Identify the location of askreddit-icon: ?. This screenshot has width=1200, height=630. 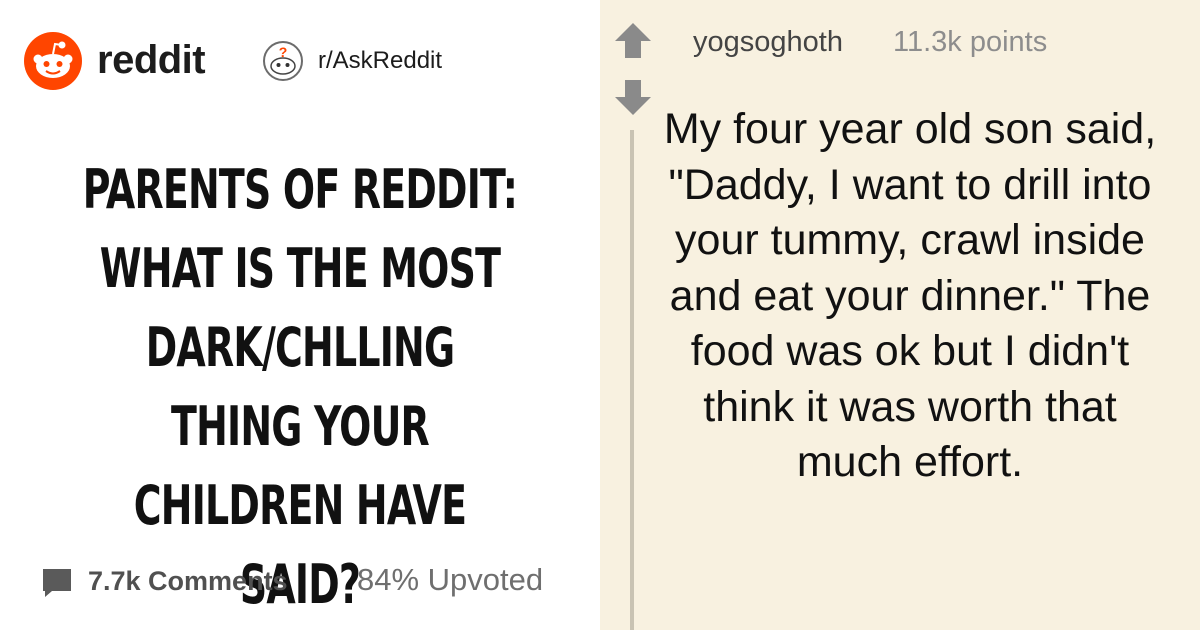
(283, 61).